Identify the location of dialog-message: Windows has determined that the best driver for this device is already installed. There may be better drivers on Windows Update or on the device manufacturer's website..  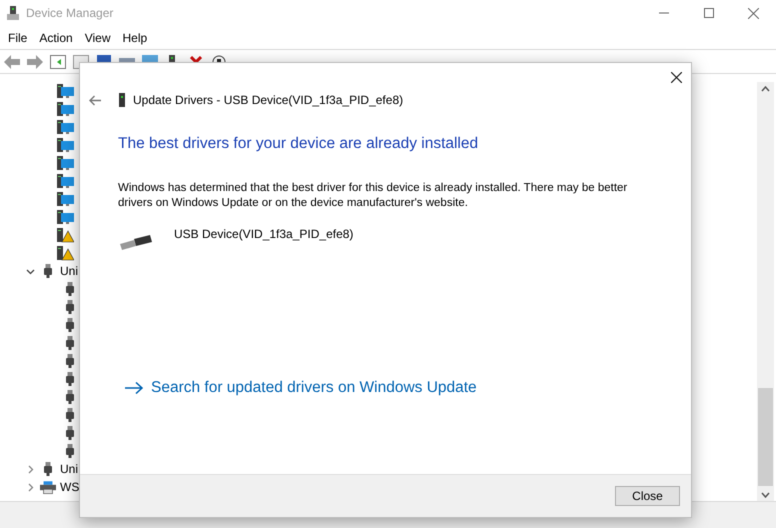
(373, 196).